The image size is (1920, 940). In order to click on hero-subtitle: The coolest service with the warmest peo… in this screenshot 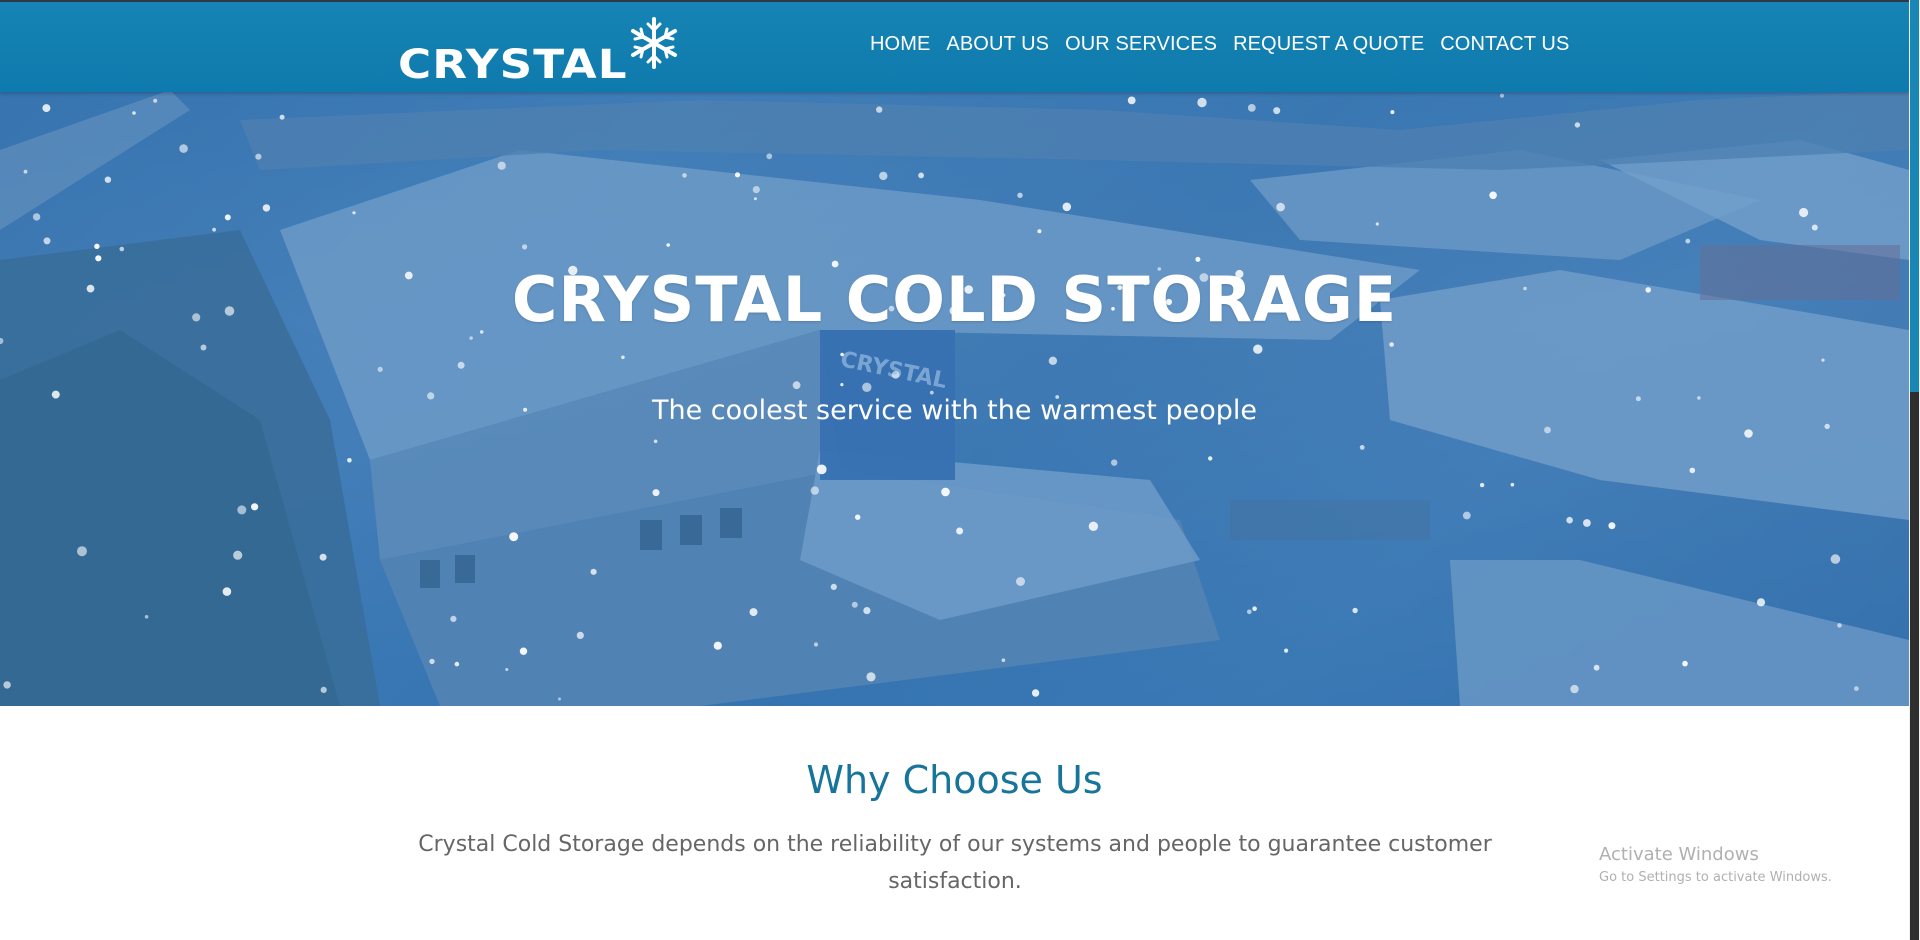, I will do `click(954, 410)`.